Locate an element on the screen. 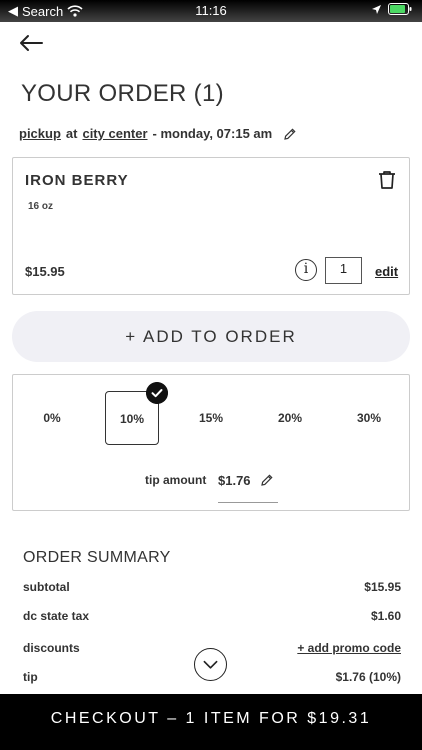 The image size is (422, 750). edit-item-link: edit is located at coordinates (386, 271).